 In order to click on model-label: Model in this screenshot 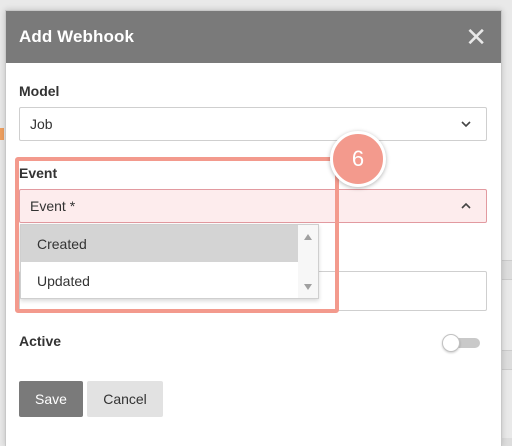, I will do `click(39, 91)`.